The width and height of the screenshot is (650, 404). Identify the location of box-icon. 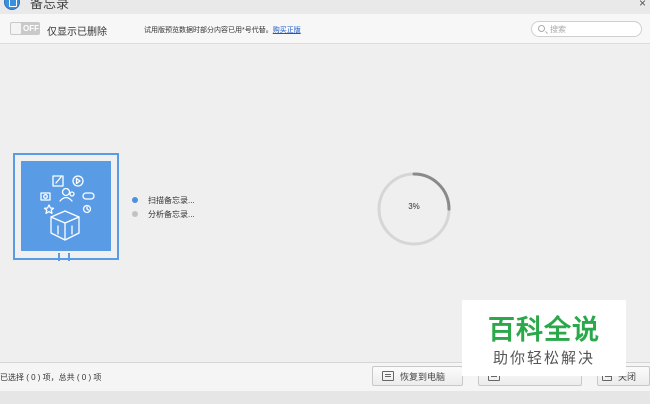
(65, 217).